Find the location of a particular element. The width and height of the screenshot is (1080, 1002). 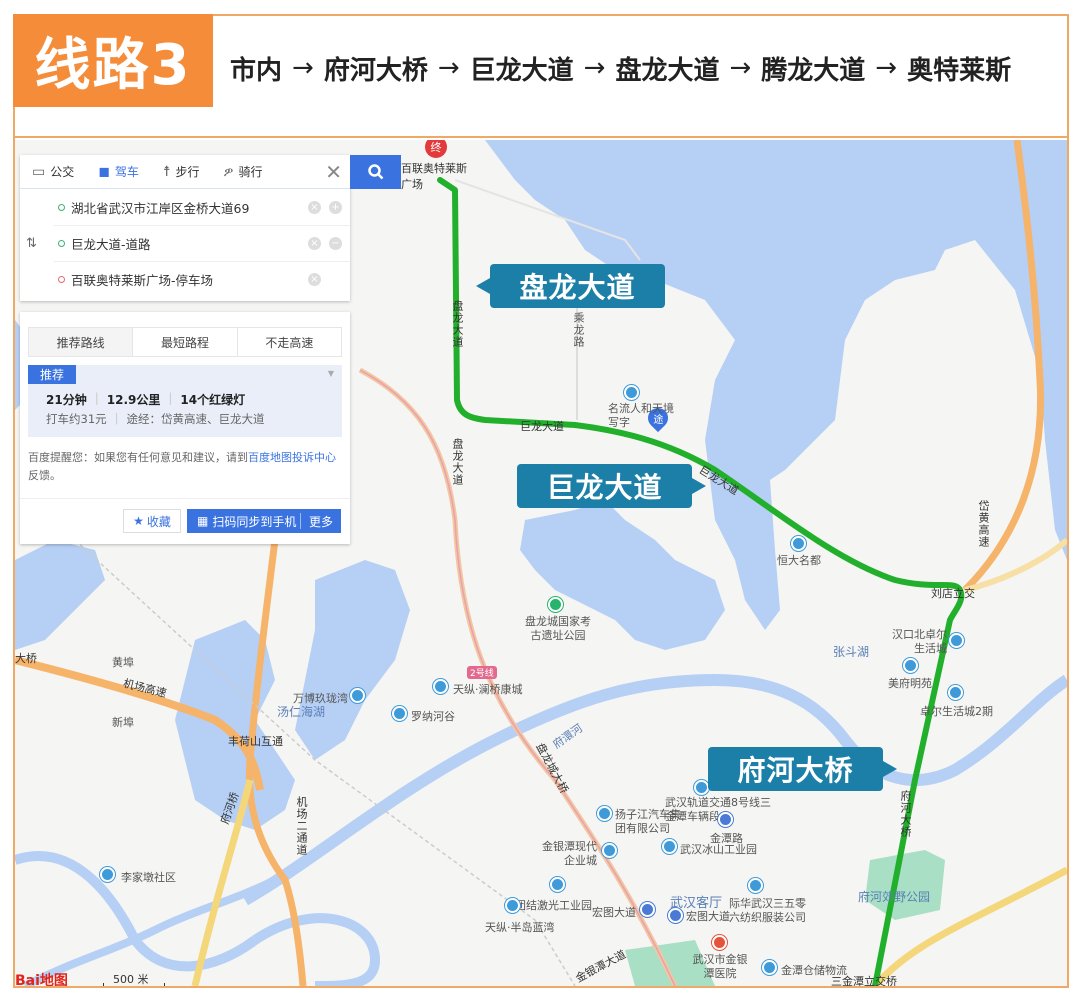

river-loop is located at coordinates (316, 949).